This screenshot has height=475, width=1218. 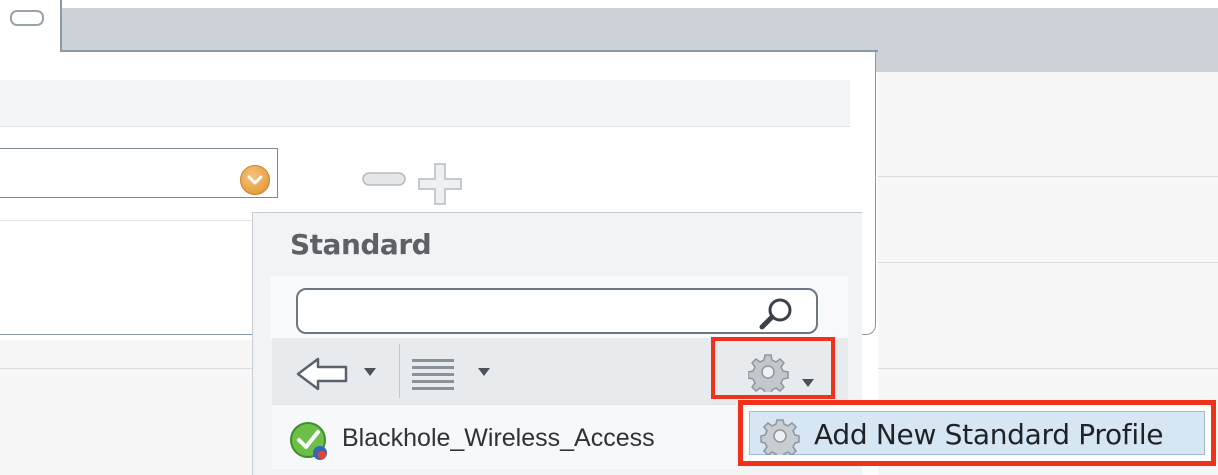 I want to click on minimize-button, so click(x=27, y=18).